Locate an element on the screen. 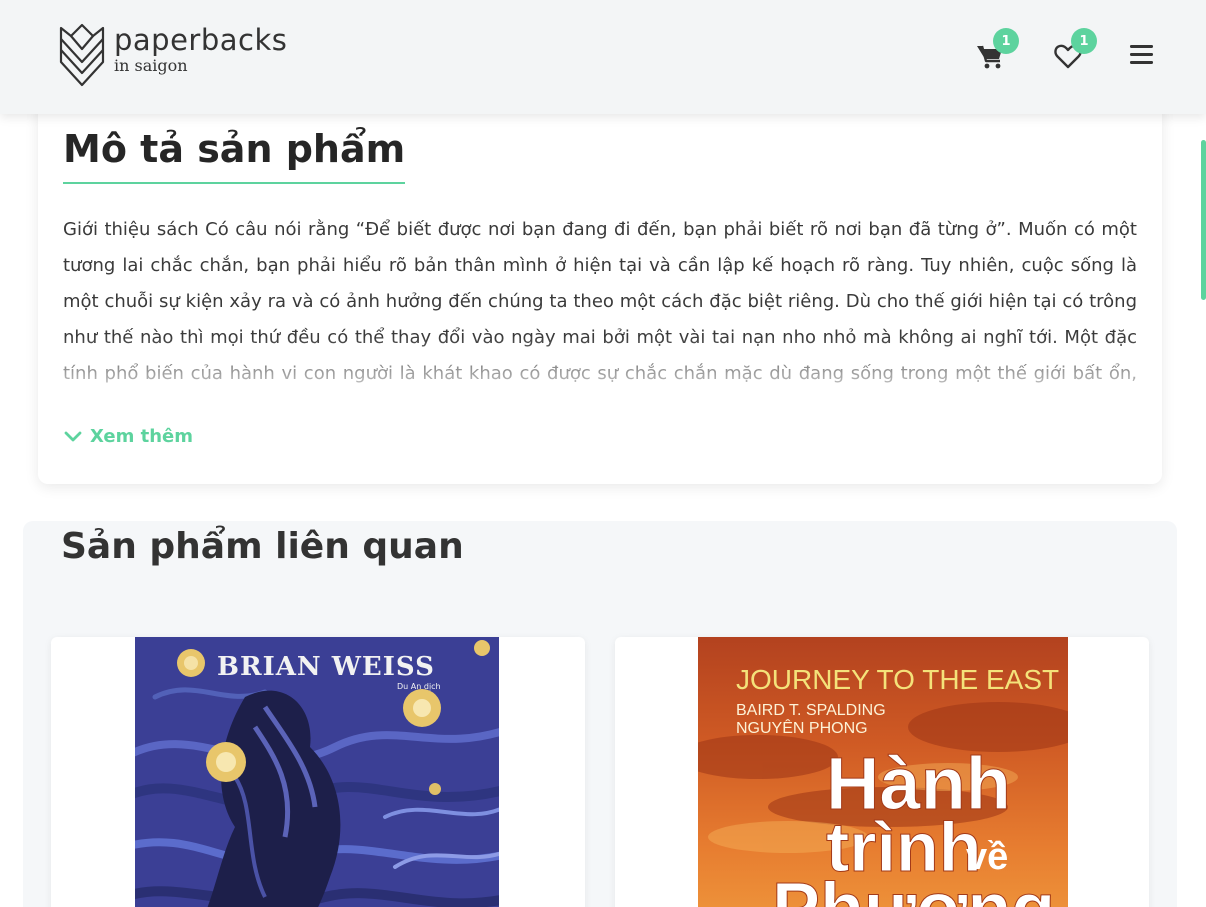 This screenshot has width=1206, height=907. hamburger-menu-icon is located at coordinates (1141, 54).